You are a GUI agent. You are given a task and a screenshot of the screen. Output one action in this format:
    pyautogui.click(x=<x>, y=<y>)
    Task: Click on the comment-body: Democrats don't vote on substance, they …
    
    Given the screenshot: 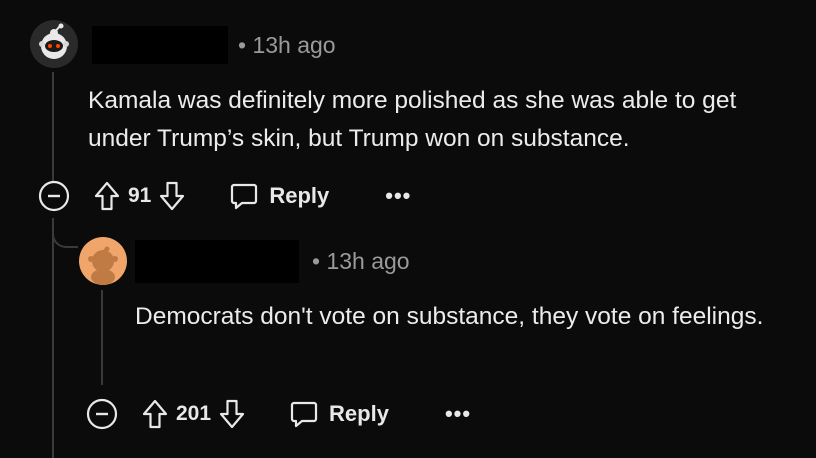 What is the action you would take?
    pyautogui.click(x=449, y=316)
    